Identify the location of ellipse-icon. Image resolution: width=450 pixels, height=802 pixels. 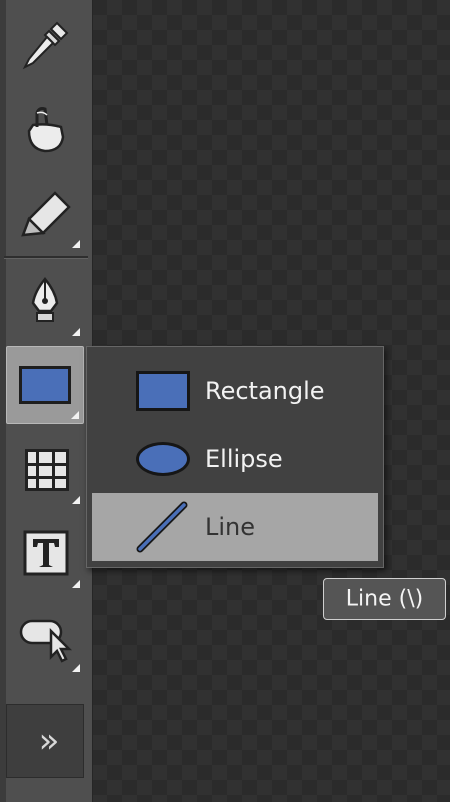
(163, 459).